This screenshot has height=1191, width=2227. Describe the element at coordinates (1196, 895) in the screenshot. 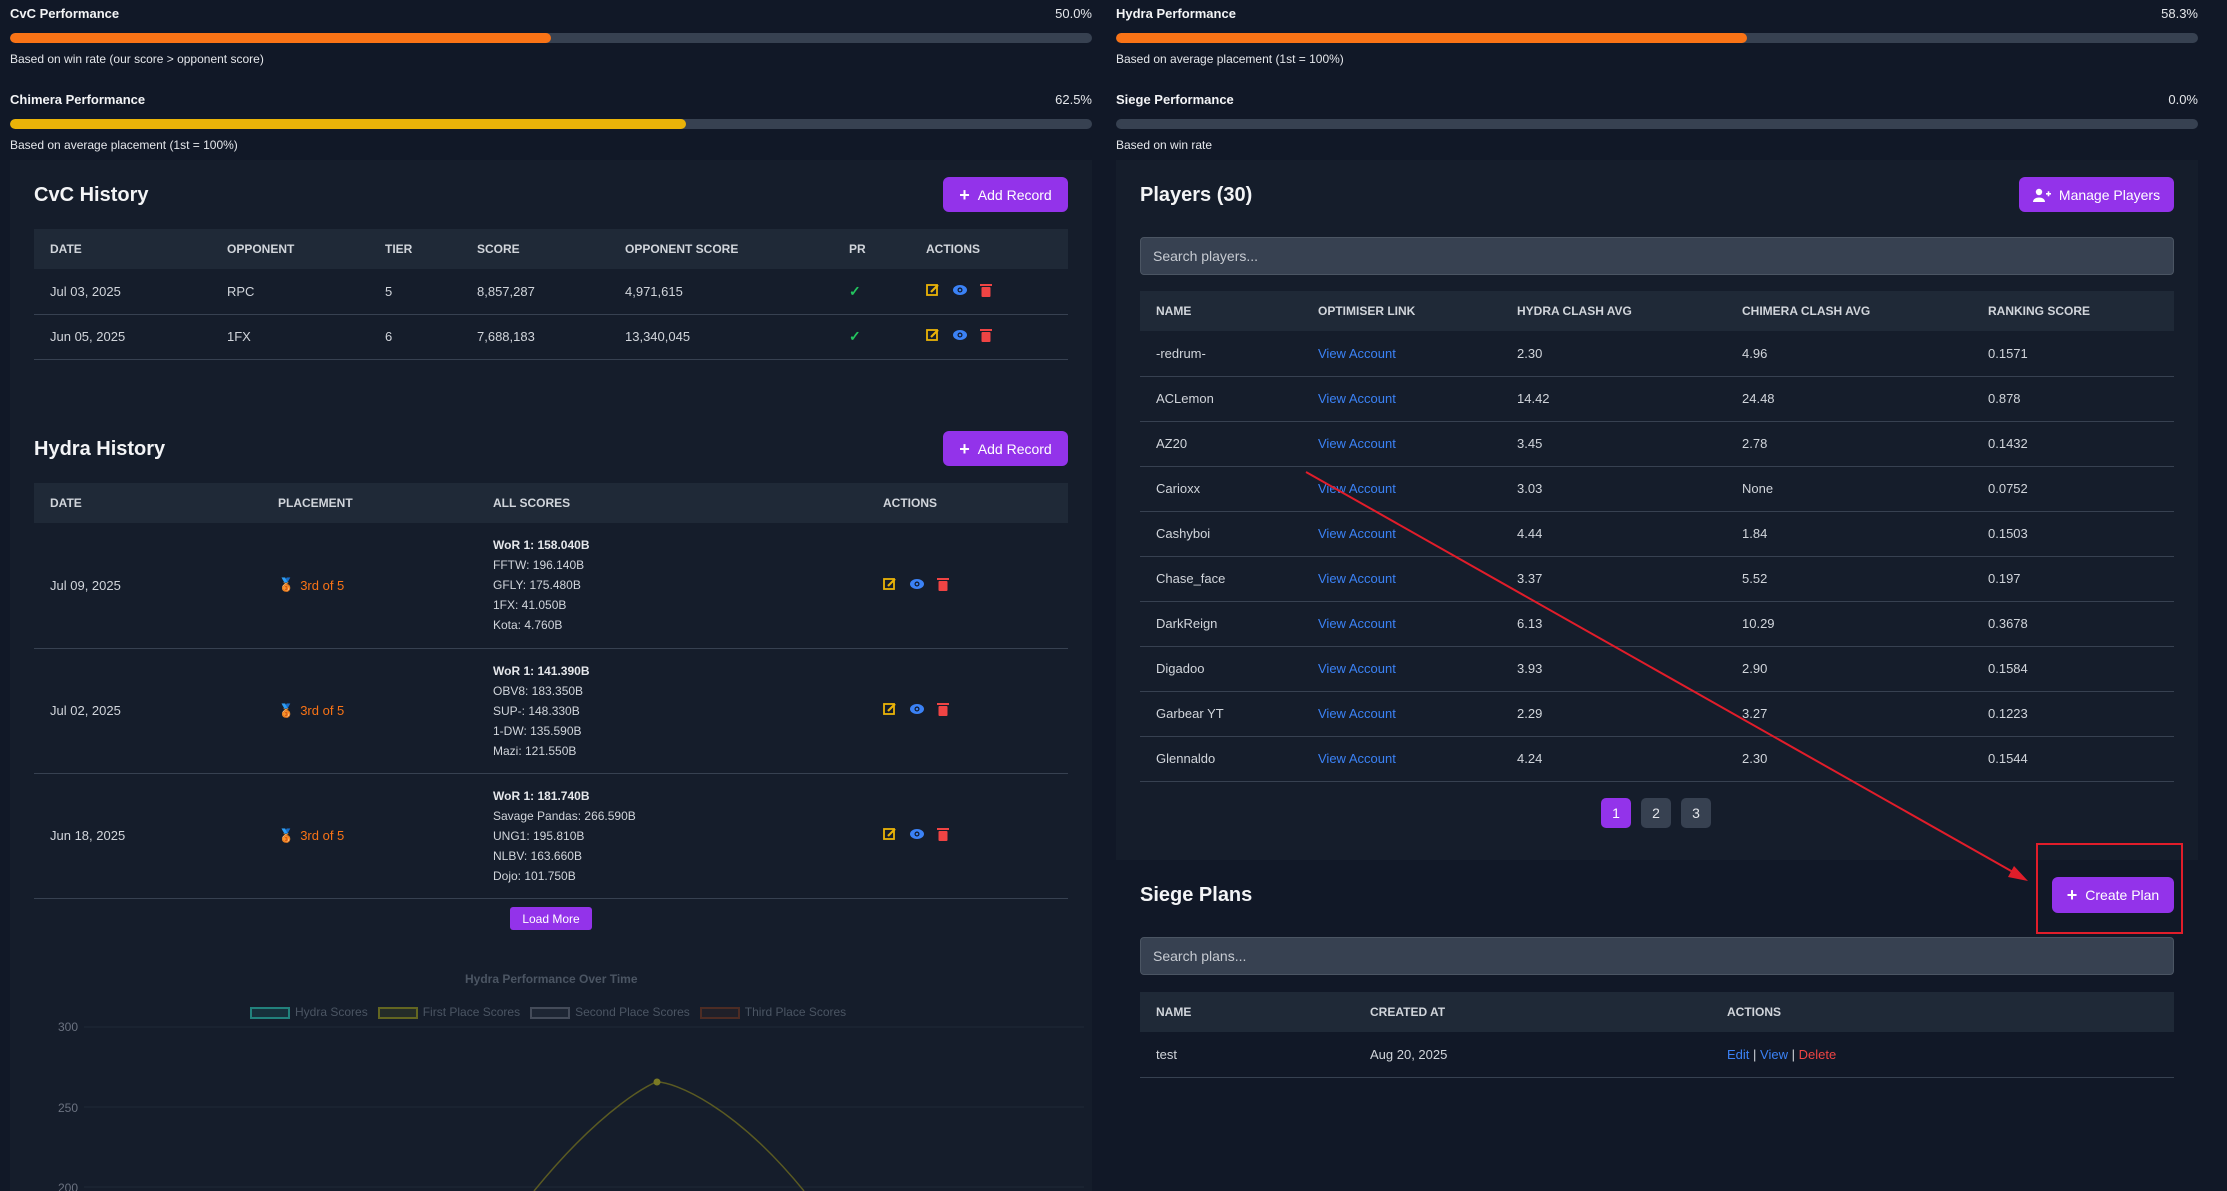

I see `siege-title: Siege Plans` at that location.